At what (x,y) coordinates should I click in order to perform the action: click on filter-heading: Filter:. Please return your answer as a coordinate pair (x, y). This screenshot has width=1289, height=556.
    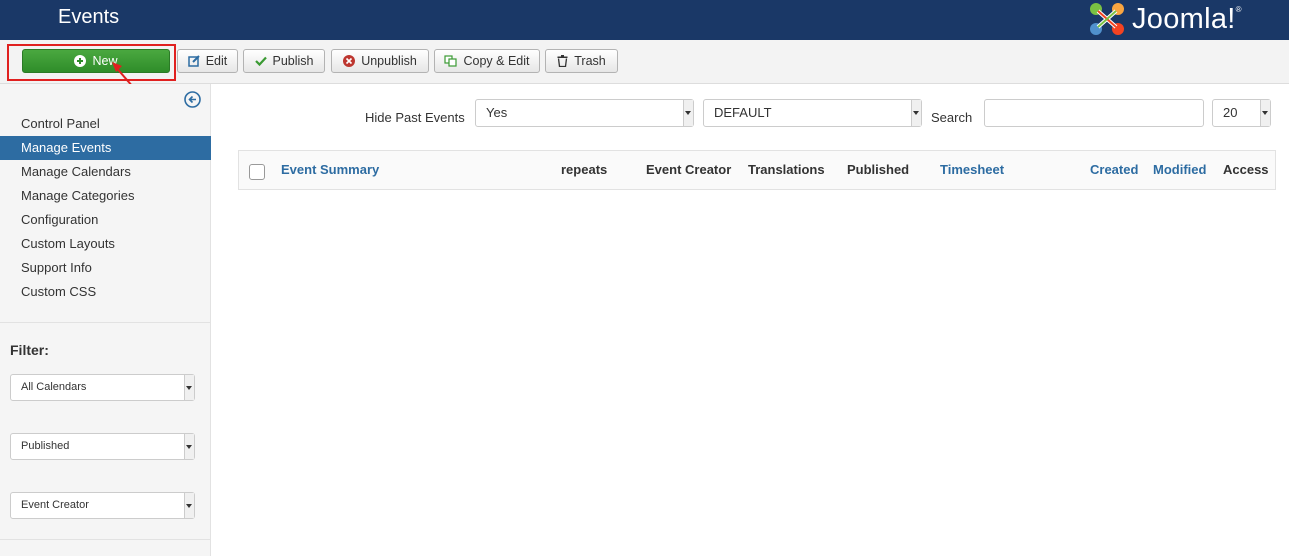
    Looking at the image, I should click on (29, 350).